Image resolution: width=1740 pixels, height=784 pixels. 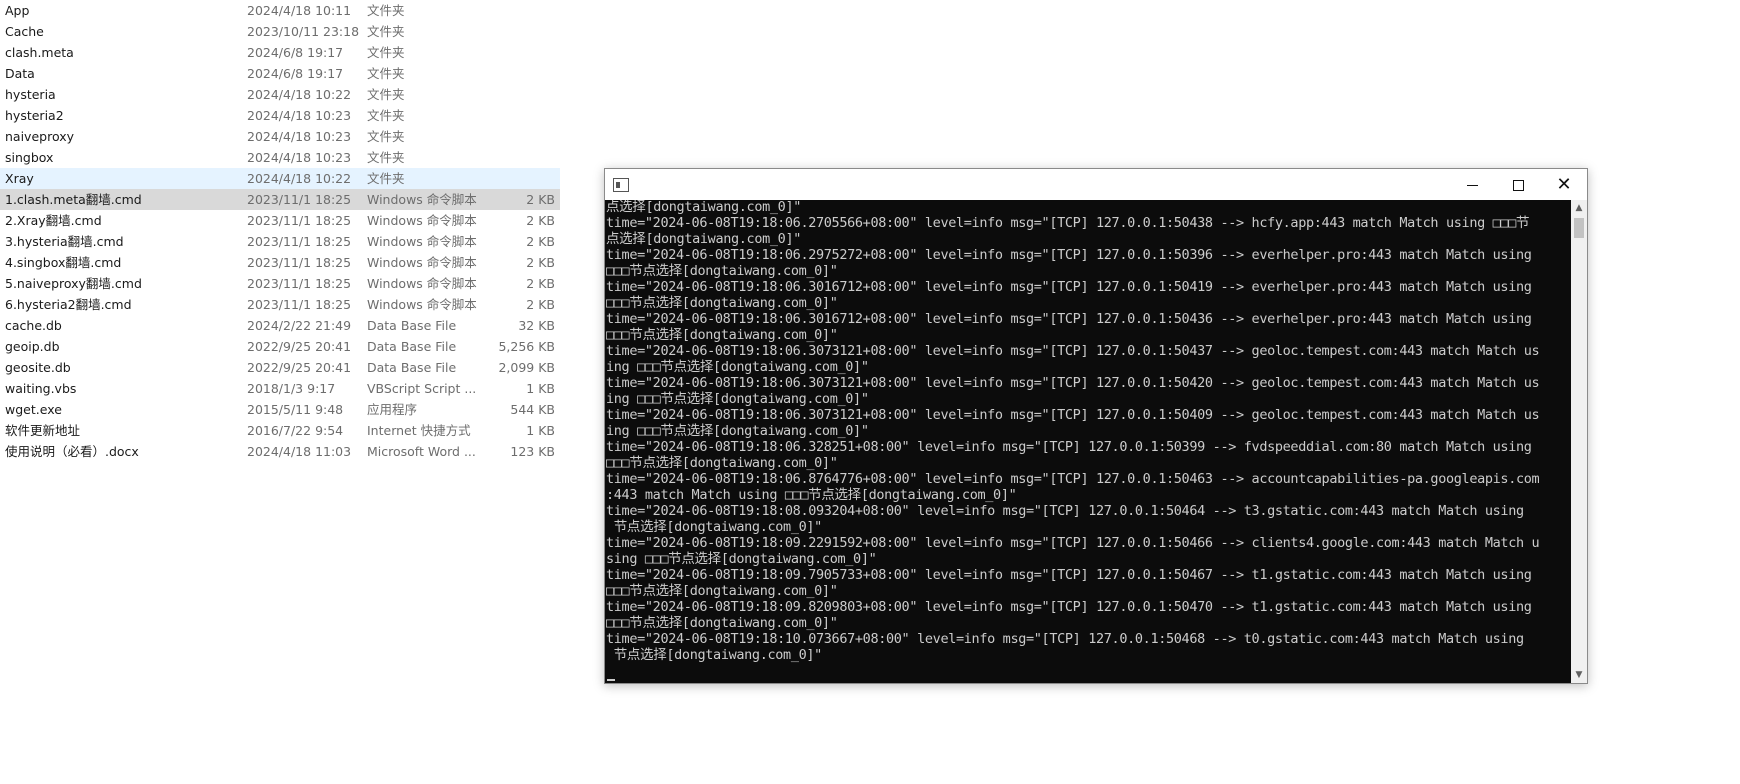 I want to click on scroll-down-arrow-icon: ▼, so click(x=1579, y=675).